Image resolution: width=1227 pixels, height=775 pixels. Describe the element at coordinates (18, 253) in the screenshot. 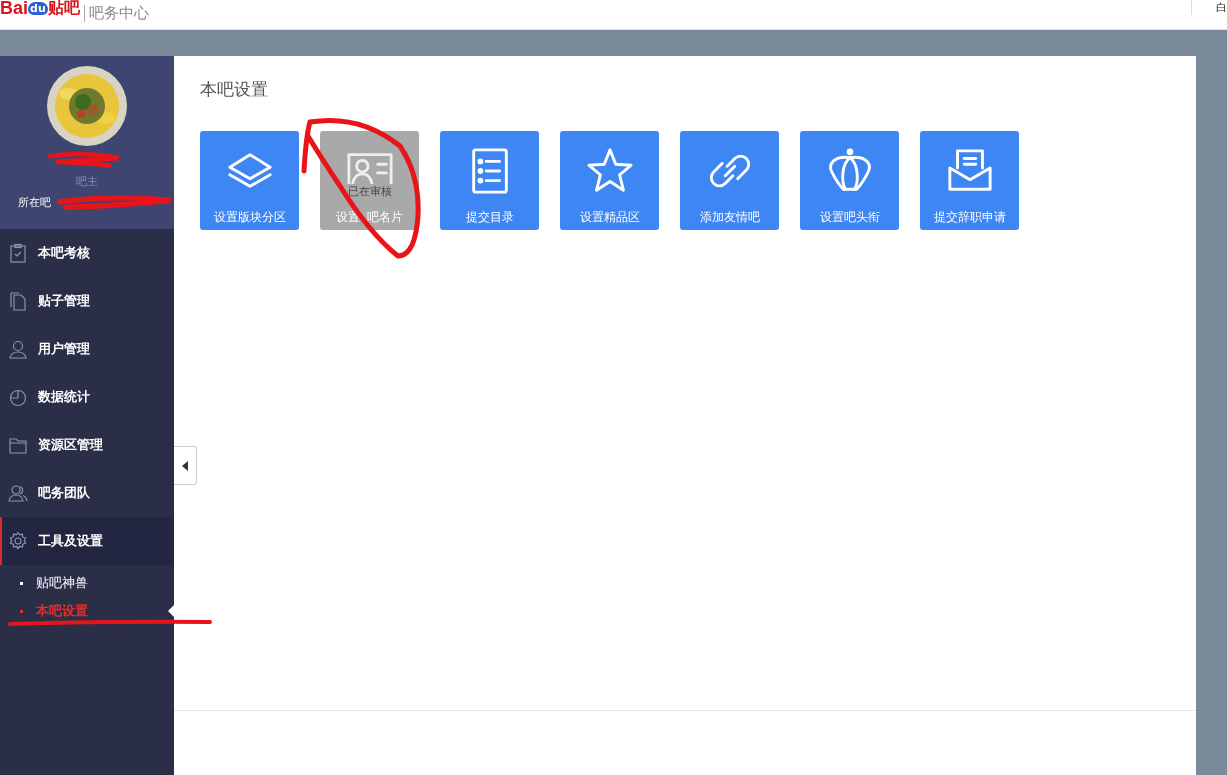

I see `clipboard-icon` at that location.